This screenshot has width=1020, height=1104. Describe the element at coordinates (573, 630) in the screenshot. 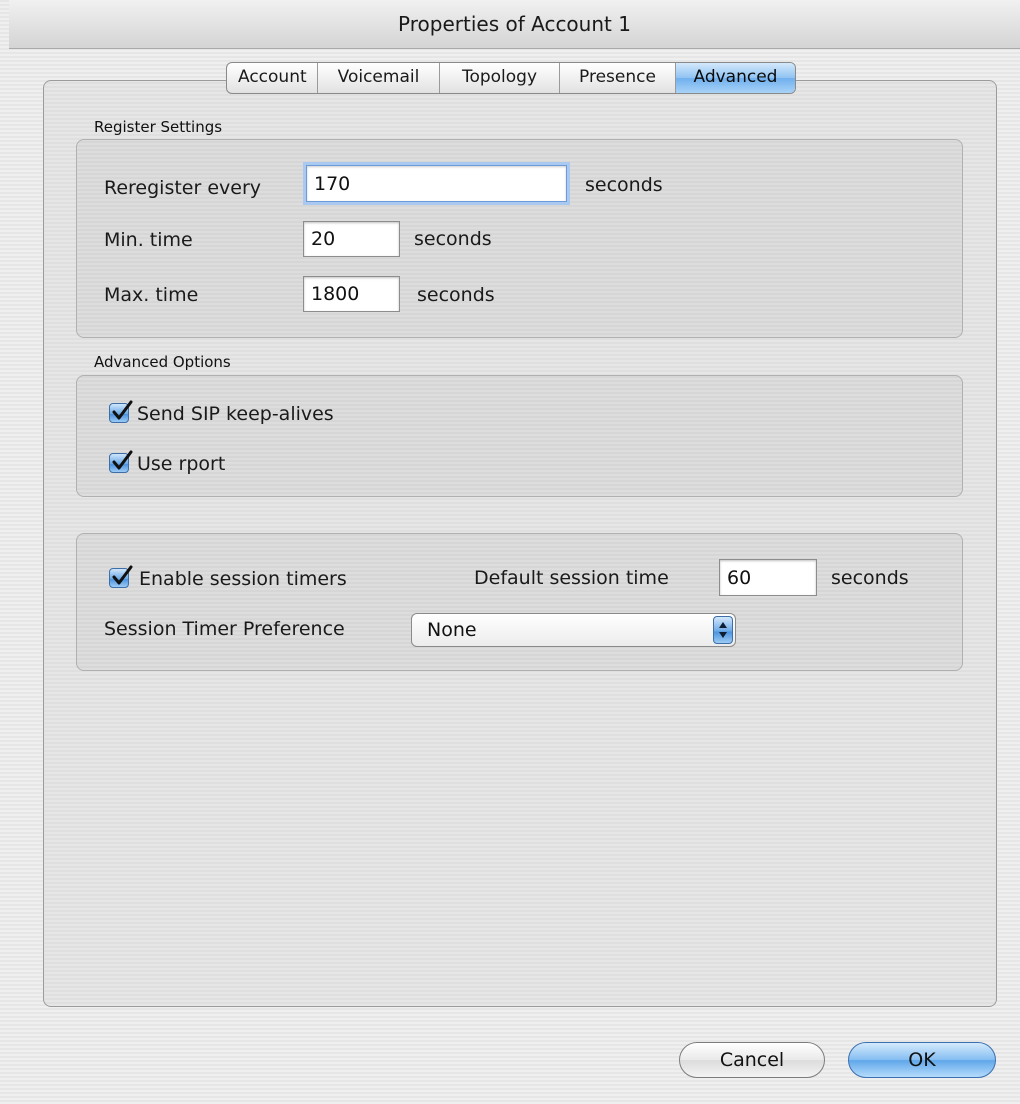

I see `session-timer-preference-select: None` at that location.